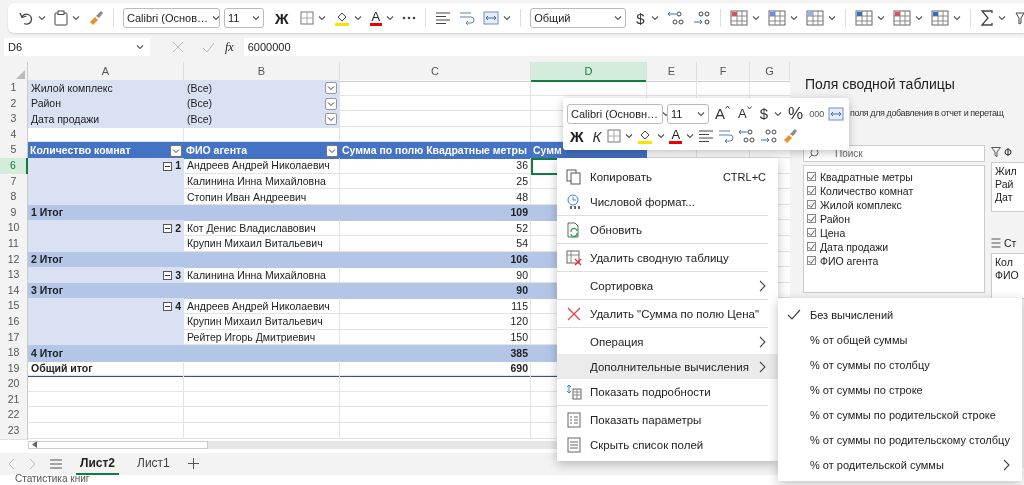 Image resolution: width=1024 pixels, height=485 pixels. I want to click on table-cell: Жилой комплекс, so click(106, 88).